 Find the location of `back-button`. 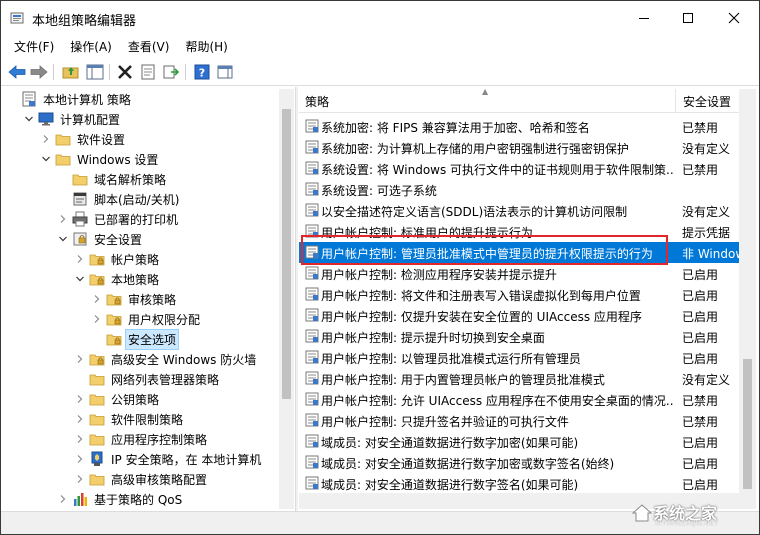

back-button is located at coordinates (17, 72).